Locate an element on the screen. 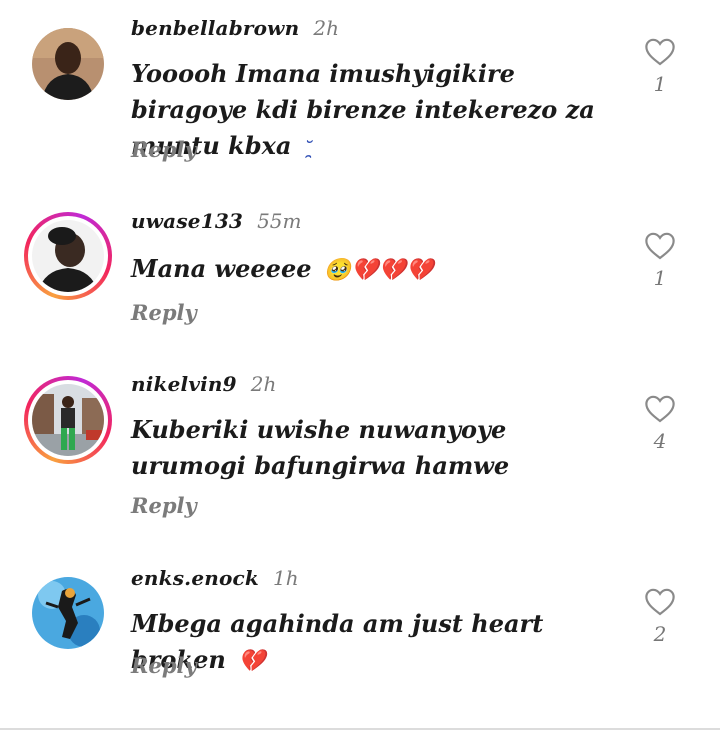  emoji: 🥹💔💔💔 is located at coordinates (378, 270).